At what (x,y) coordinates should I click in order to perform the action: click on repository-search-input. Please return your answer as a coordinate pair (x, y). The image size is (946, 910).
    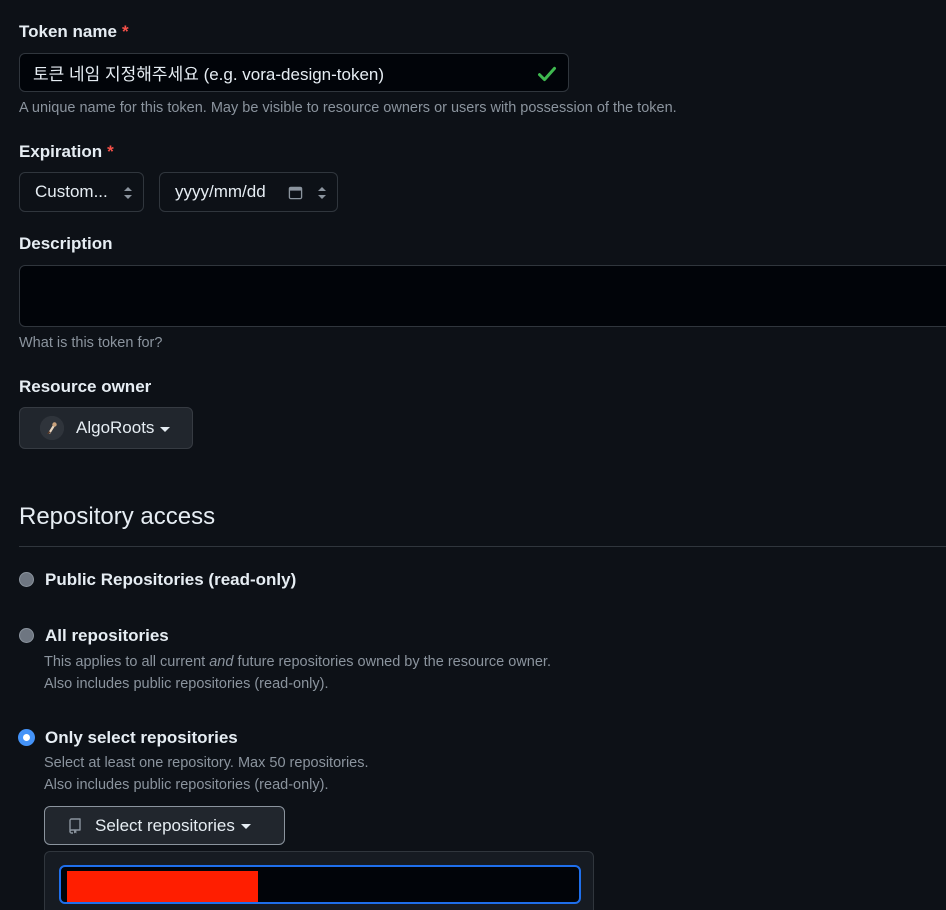
    Looking at the image, I should click on (320, 884).